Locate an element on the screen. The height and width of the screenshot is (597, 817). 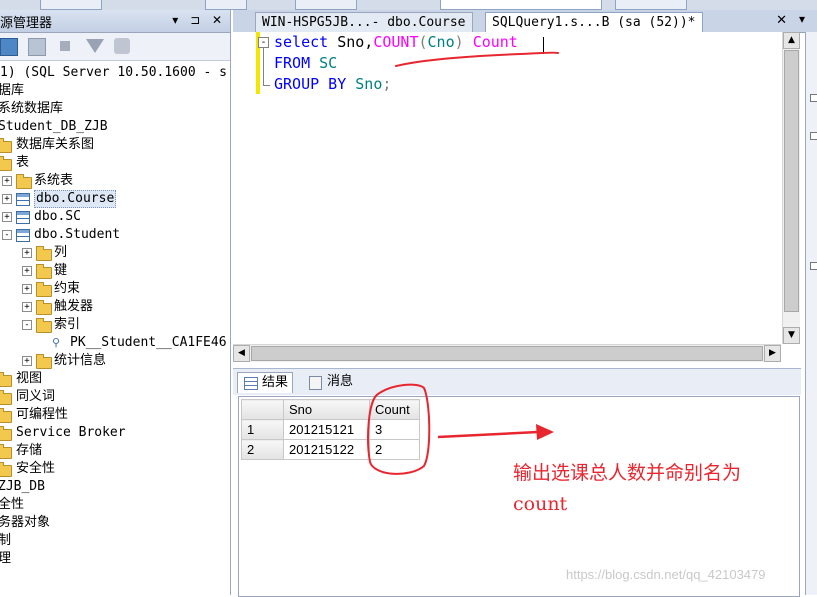
tree-node-label: 同义词 is located at coordinates (36, 396).